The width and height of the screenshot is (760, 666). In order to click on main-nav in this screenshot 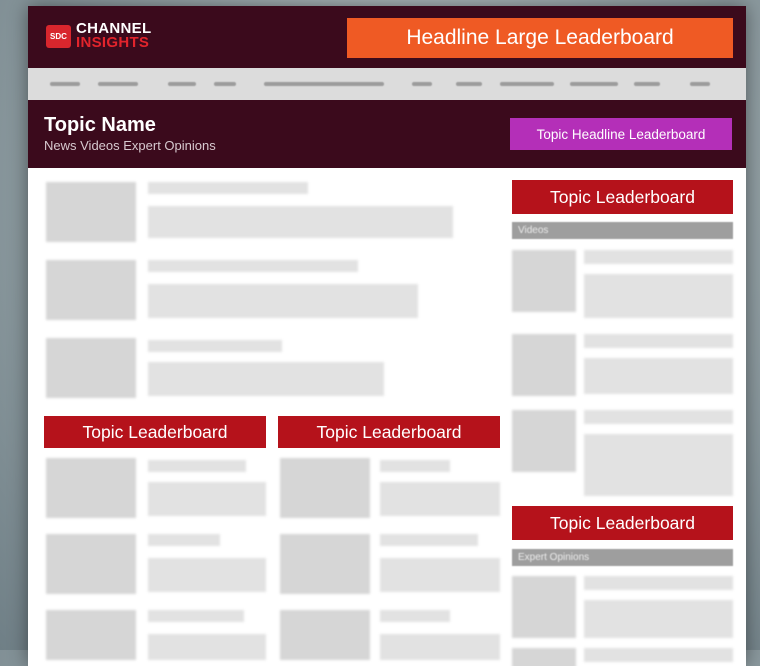, I will do `click(387, 84)`.